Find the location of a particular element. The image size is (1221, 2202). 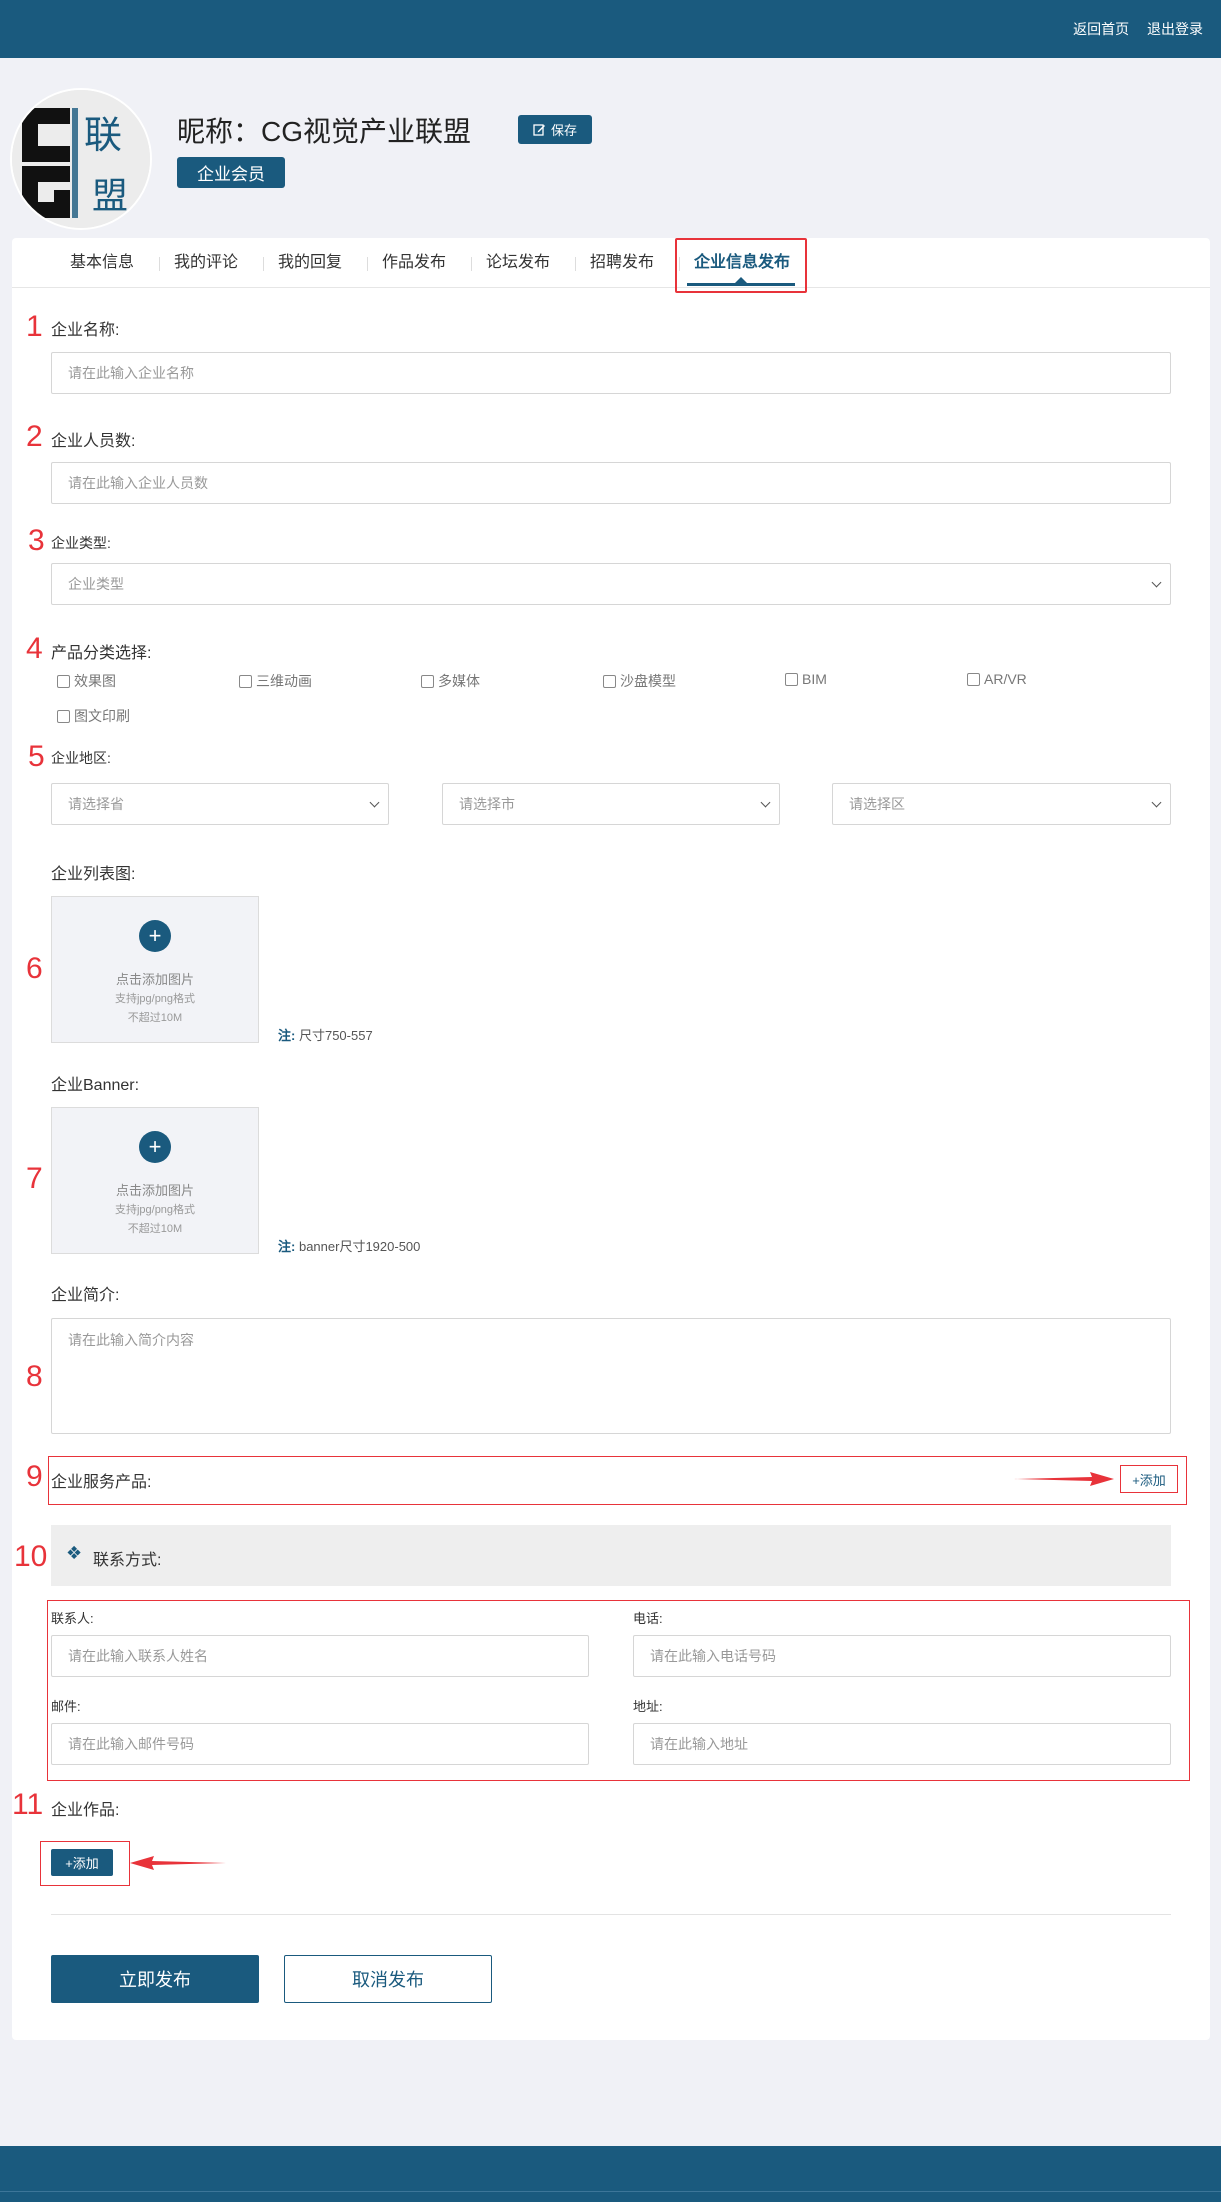

tab-works-publish: 作品发布 is located at coordinates (414, 263).